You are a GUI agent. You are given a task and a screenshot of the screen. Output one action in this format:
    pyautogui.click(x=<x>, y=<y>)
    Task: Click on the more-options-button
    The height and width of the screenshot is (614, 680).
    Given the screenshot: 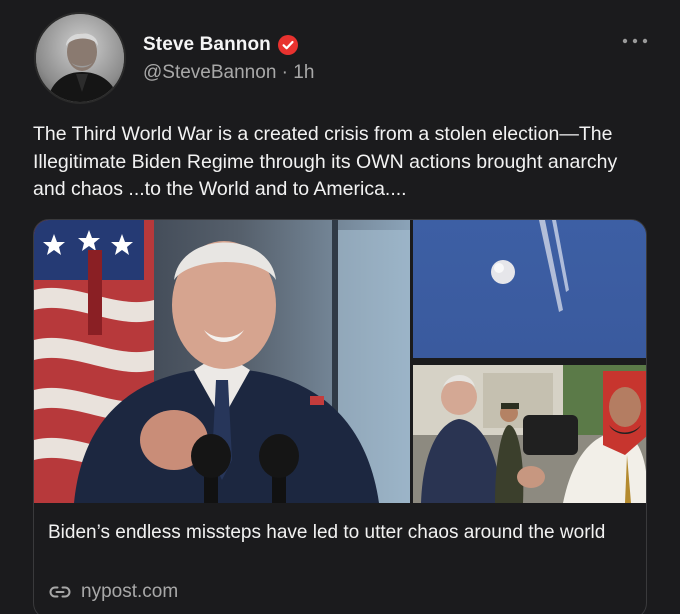 What is the action you would take?
    pyautogui.click(x=635, y=41)
    